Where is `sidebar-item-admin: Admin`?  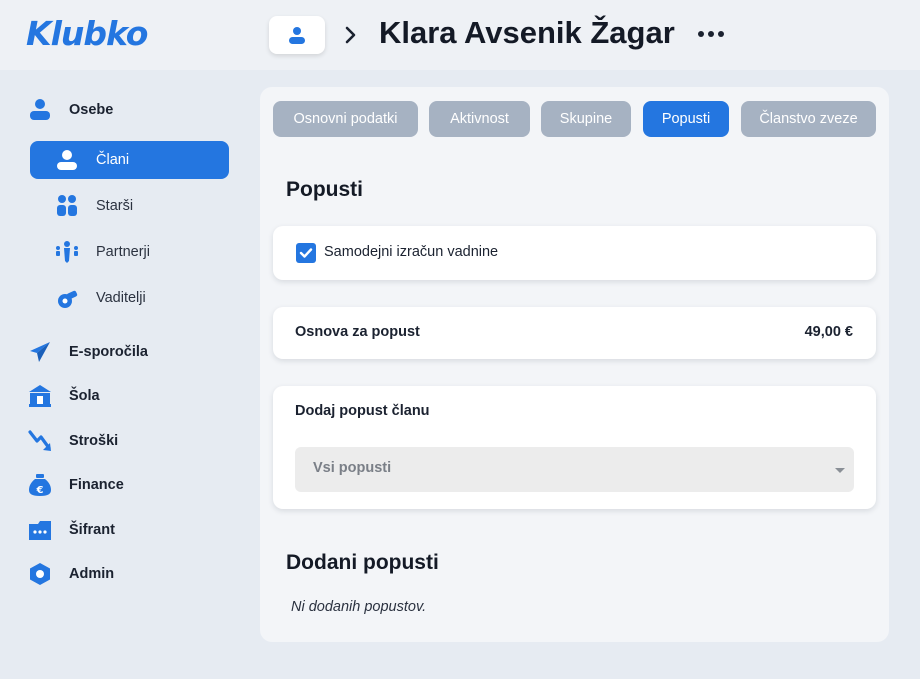
sidebar-item-admin: Admin is located at coordinates (128, 574).